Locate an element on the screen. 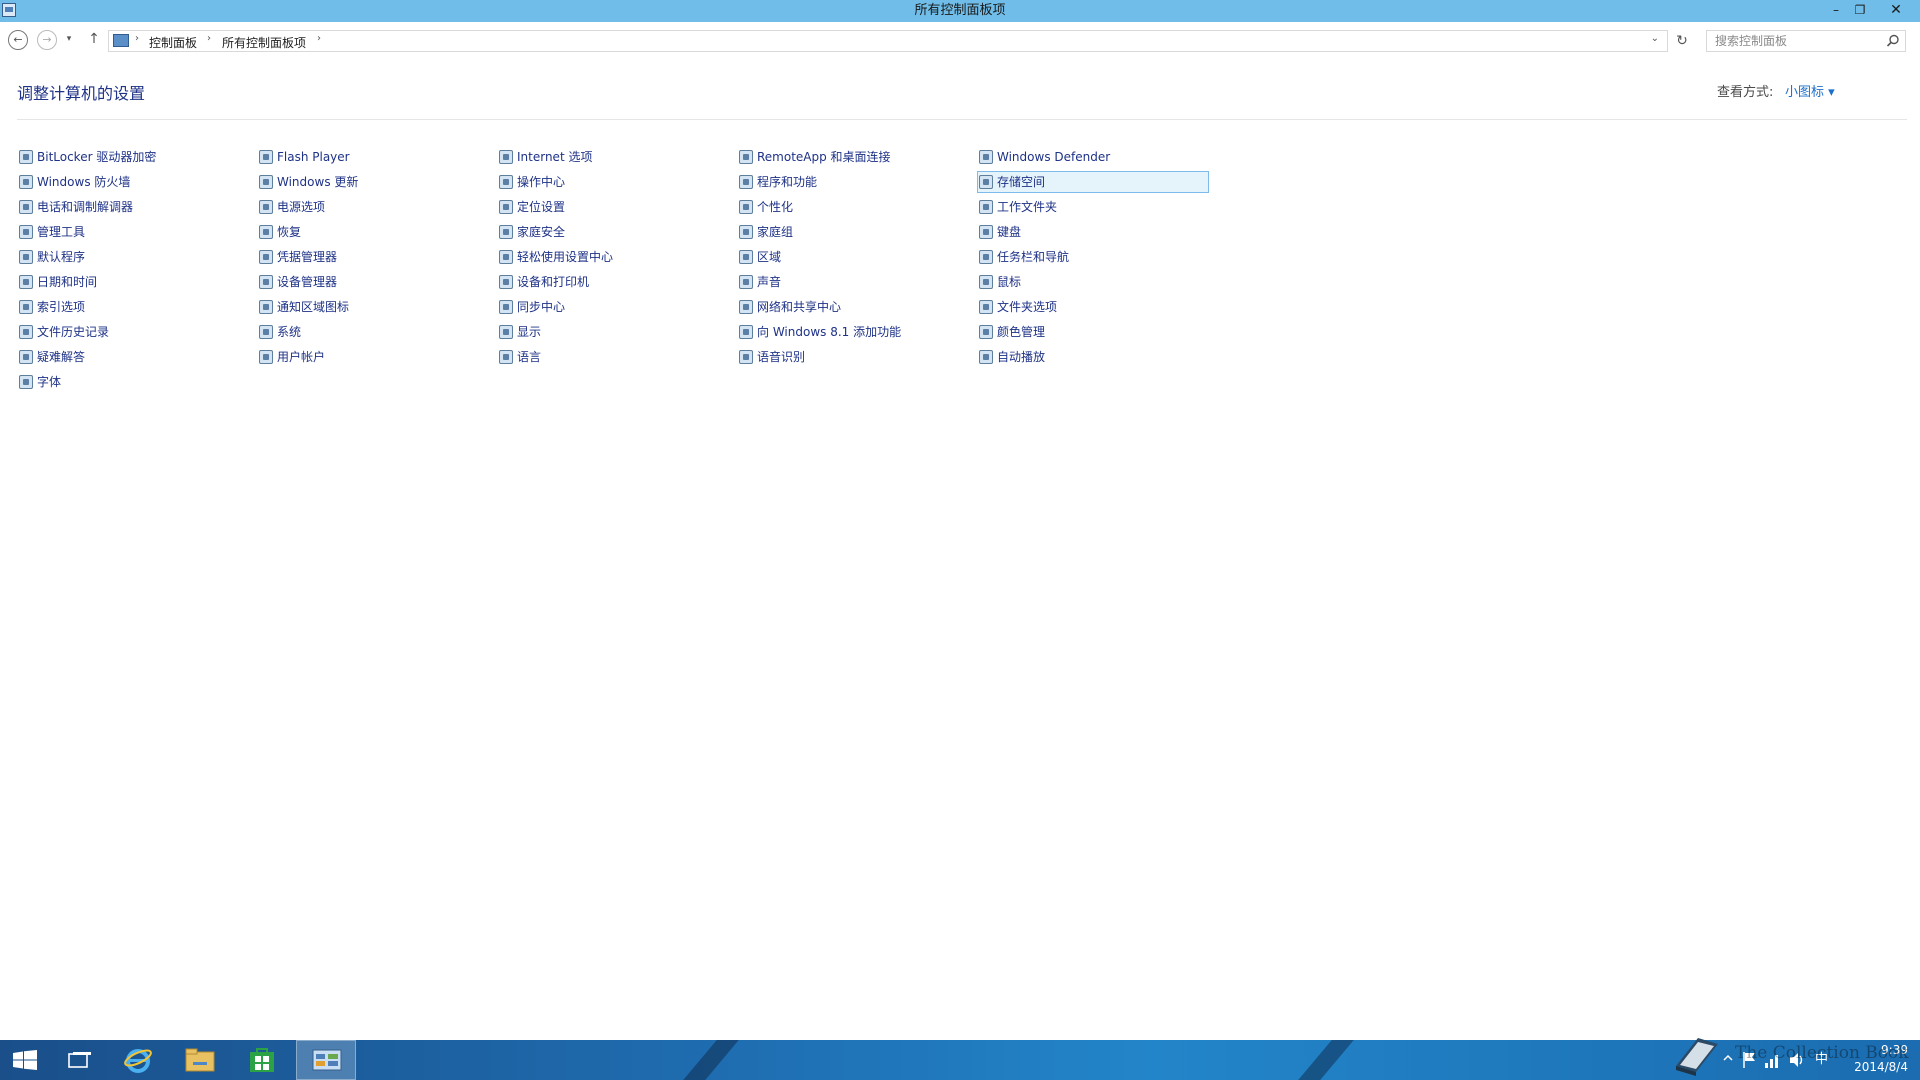 Image resolution: width=1920 pixels, height=1080 pixels. breadcrumb-all-items: 所有控制面板项 is located at coordinates (264, 42).